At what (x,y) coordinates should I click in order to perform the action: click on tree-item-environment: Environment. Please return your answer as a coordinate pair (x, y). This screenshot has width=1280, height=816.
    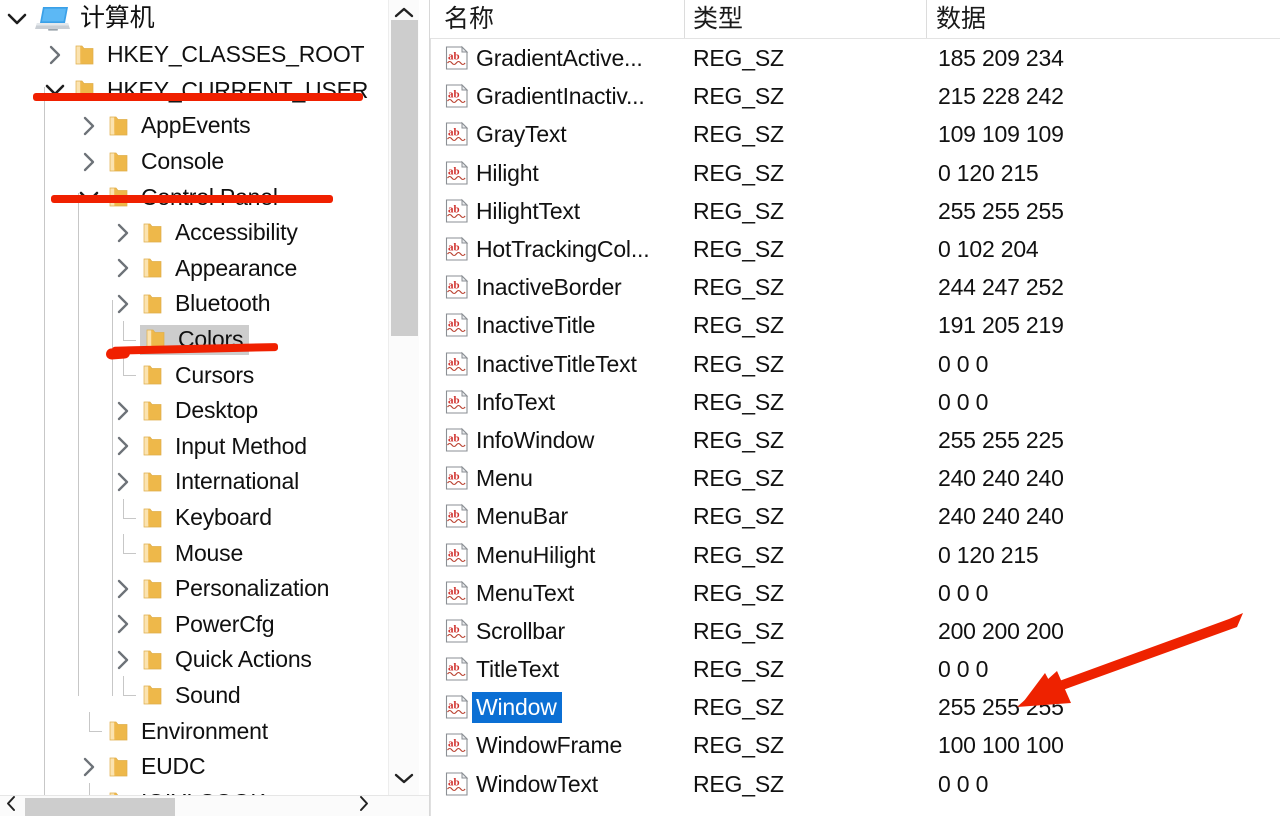
    Looking at the image, I should click on (194, 730).